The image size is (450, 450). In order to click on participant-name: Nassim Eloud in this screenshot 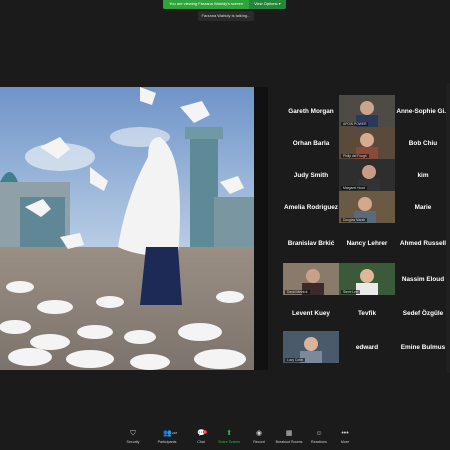, I will do `click(423, 279)`.